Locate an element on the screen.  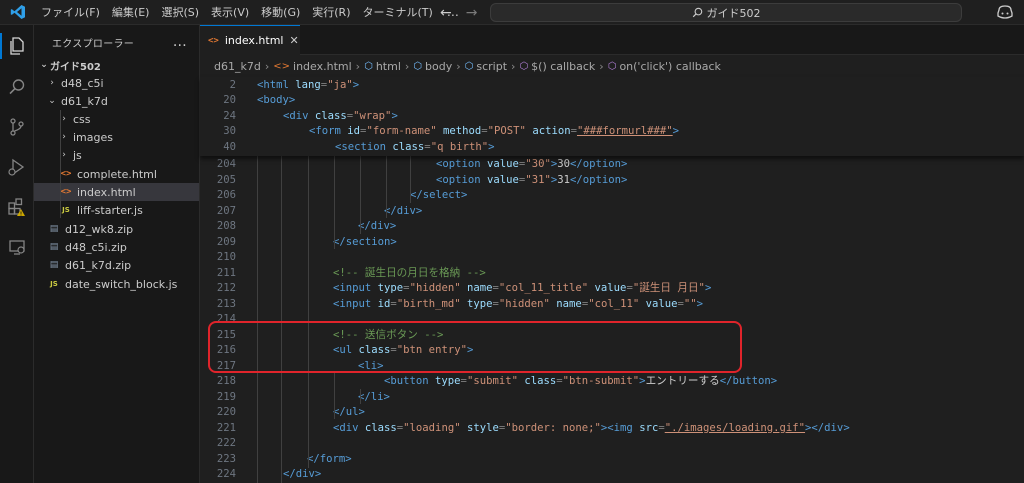
breadcrumb-item: $() callback is located at coordinates (563, 66).